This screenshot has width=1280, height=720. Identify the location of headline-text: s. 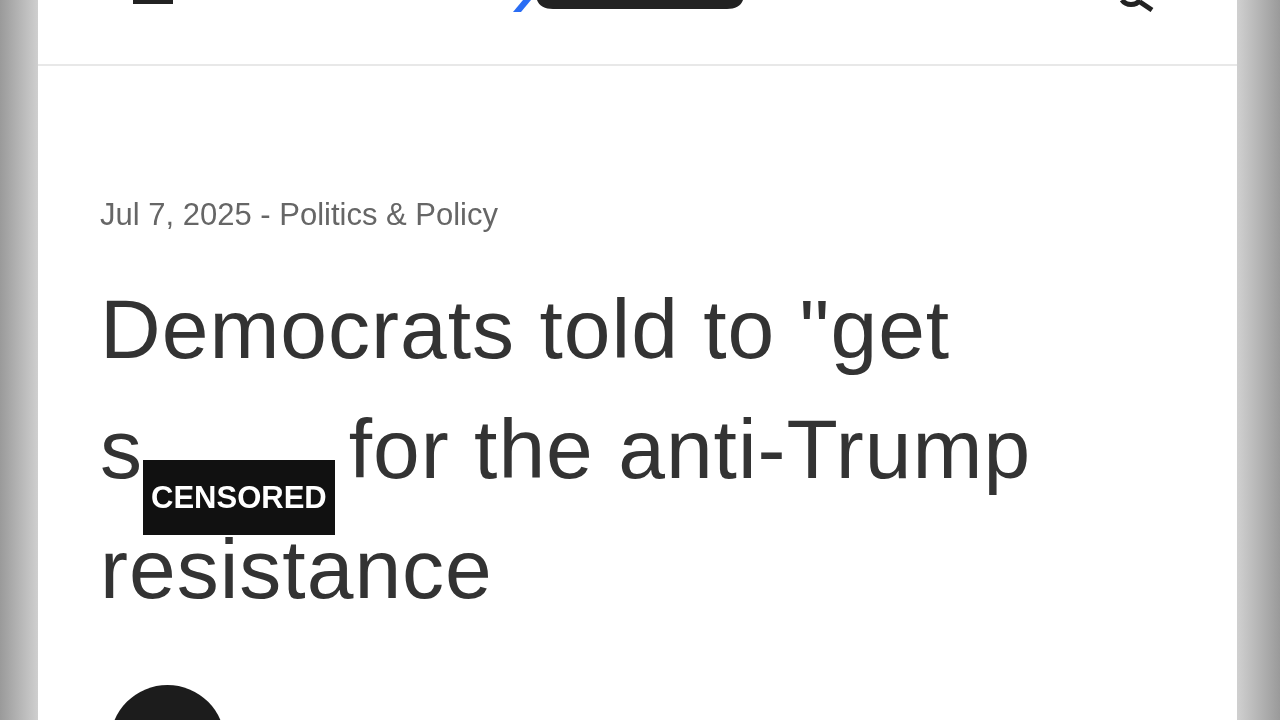
(121, 448).